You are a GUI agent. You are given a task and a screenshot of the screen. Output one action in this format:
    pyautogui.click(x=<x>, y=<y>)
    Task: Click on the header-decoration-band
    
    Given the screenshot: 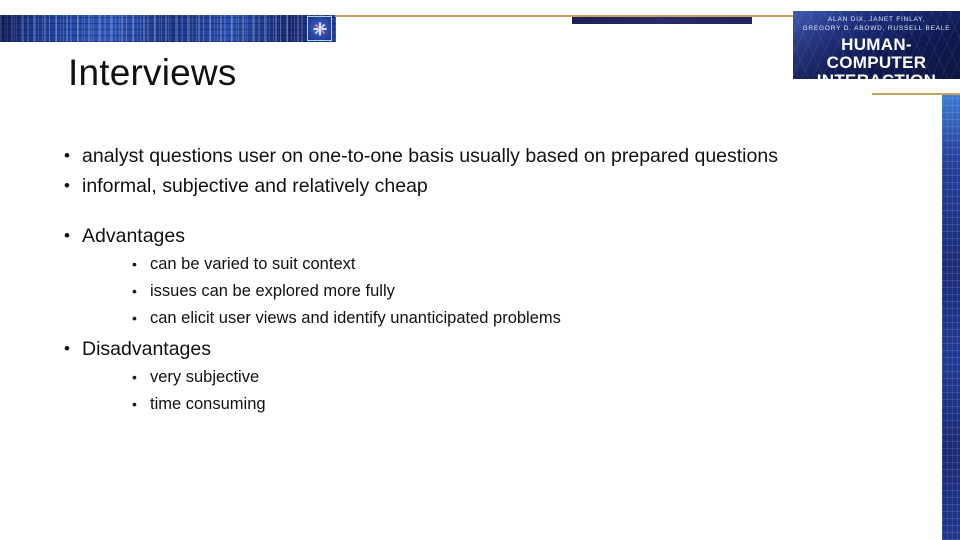 What is the action you would take?
    pyautogui.click(x=168, y=28)
    